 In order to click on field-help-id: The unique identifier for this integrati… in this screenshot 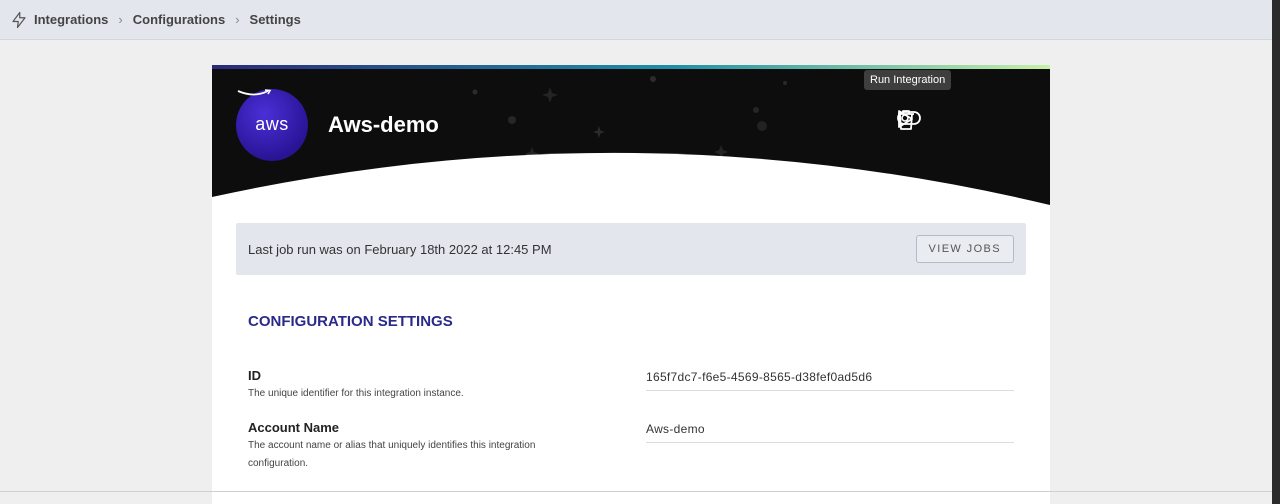, I will do `click(356, 393)`.